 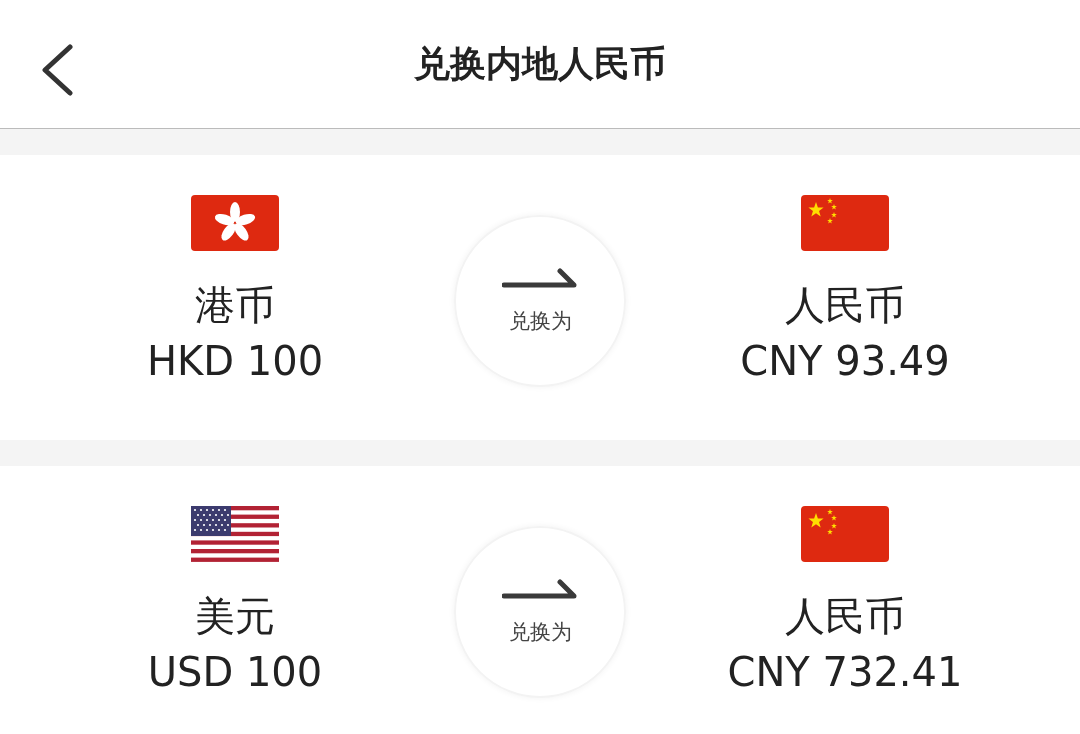 What do you see at coordinates (57, 70) in the screenshot?
I see `back-icon` at bounding box center [57, 70].